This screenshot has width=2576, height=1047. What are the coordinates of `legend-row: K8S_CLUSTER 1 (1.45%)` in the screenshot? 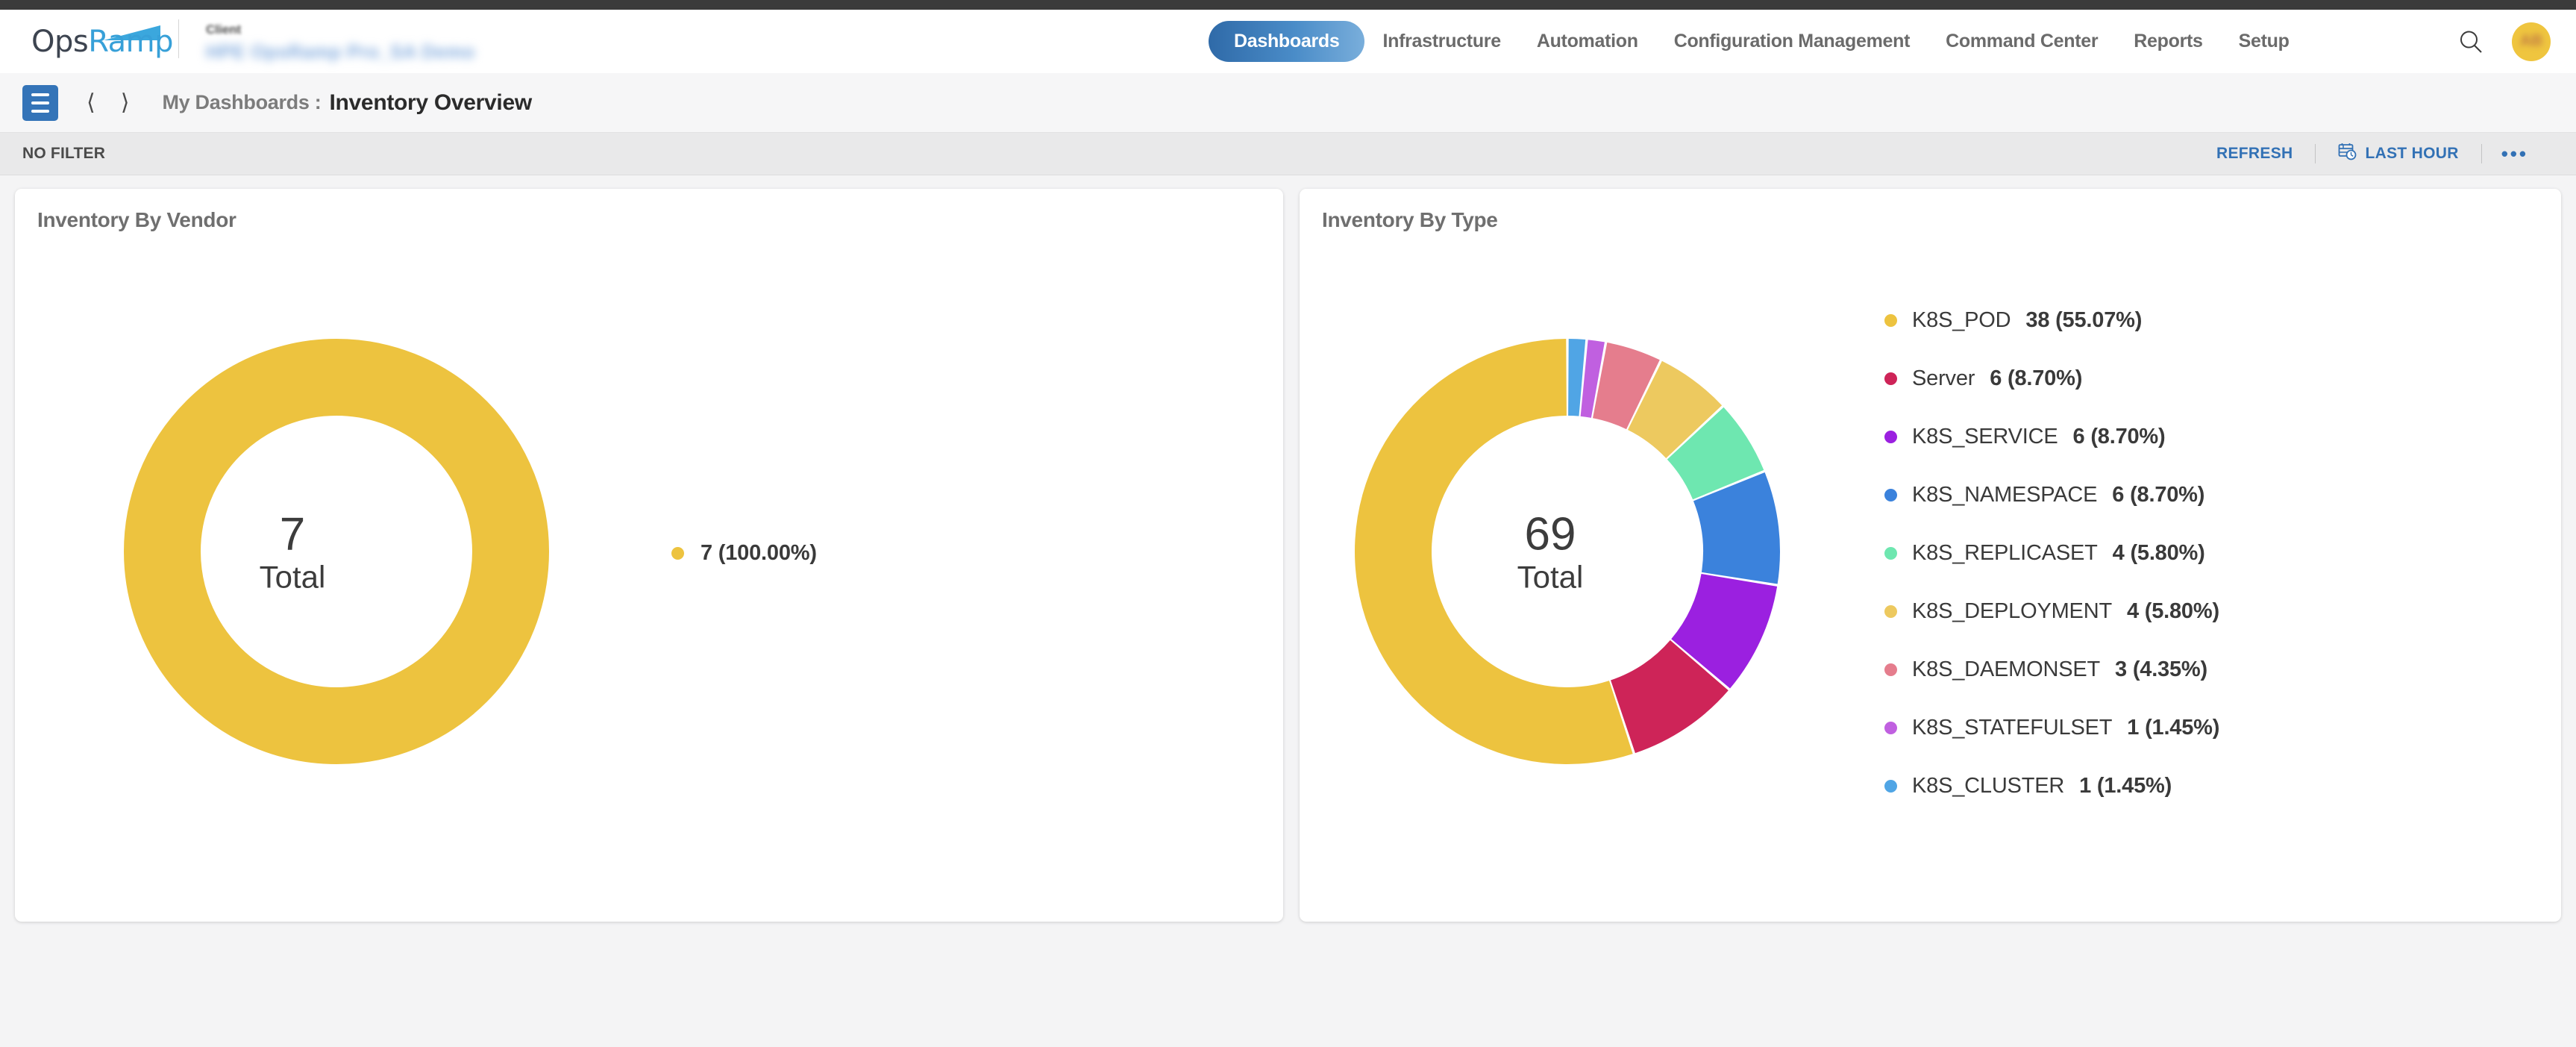 It's located at (2051, 786).